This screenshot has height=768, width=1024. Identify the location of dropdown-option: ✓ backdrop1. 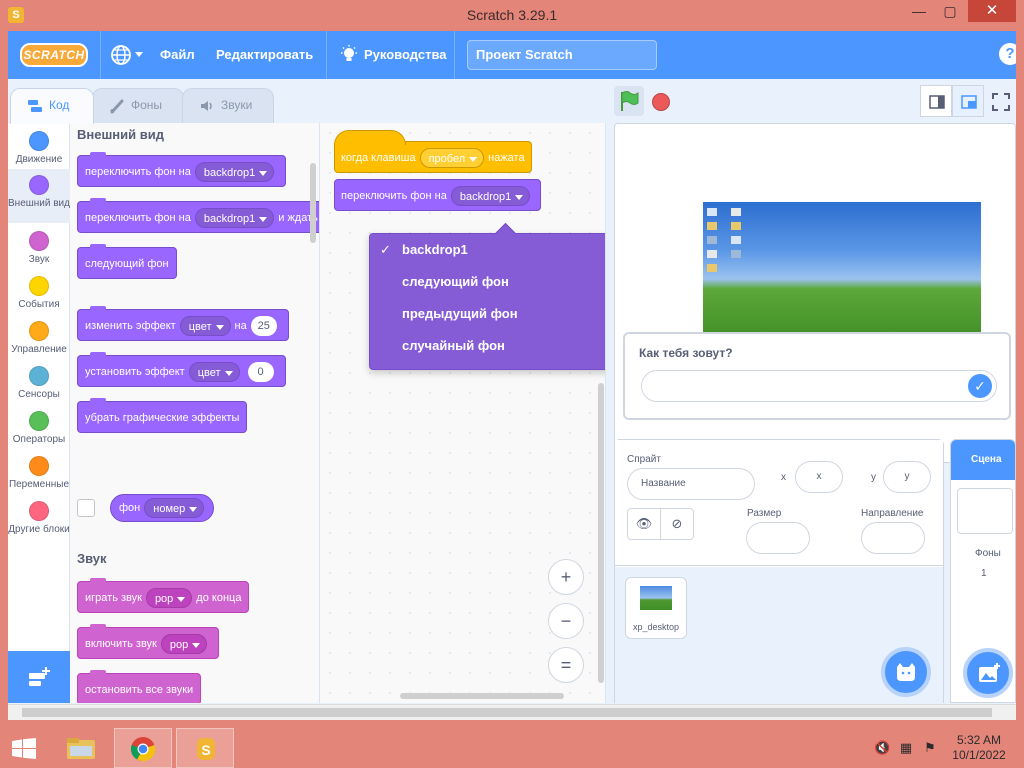
(487, 250).